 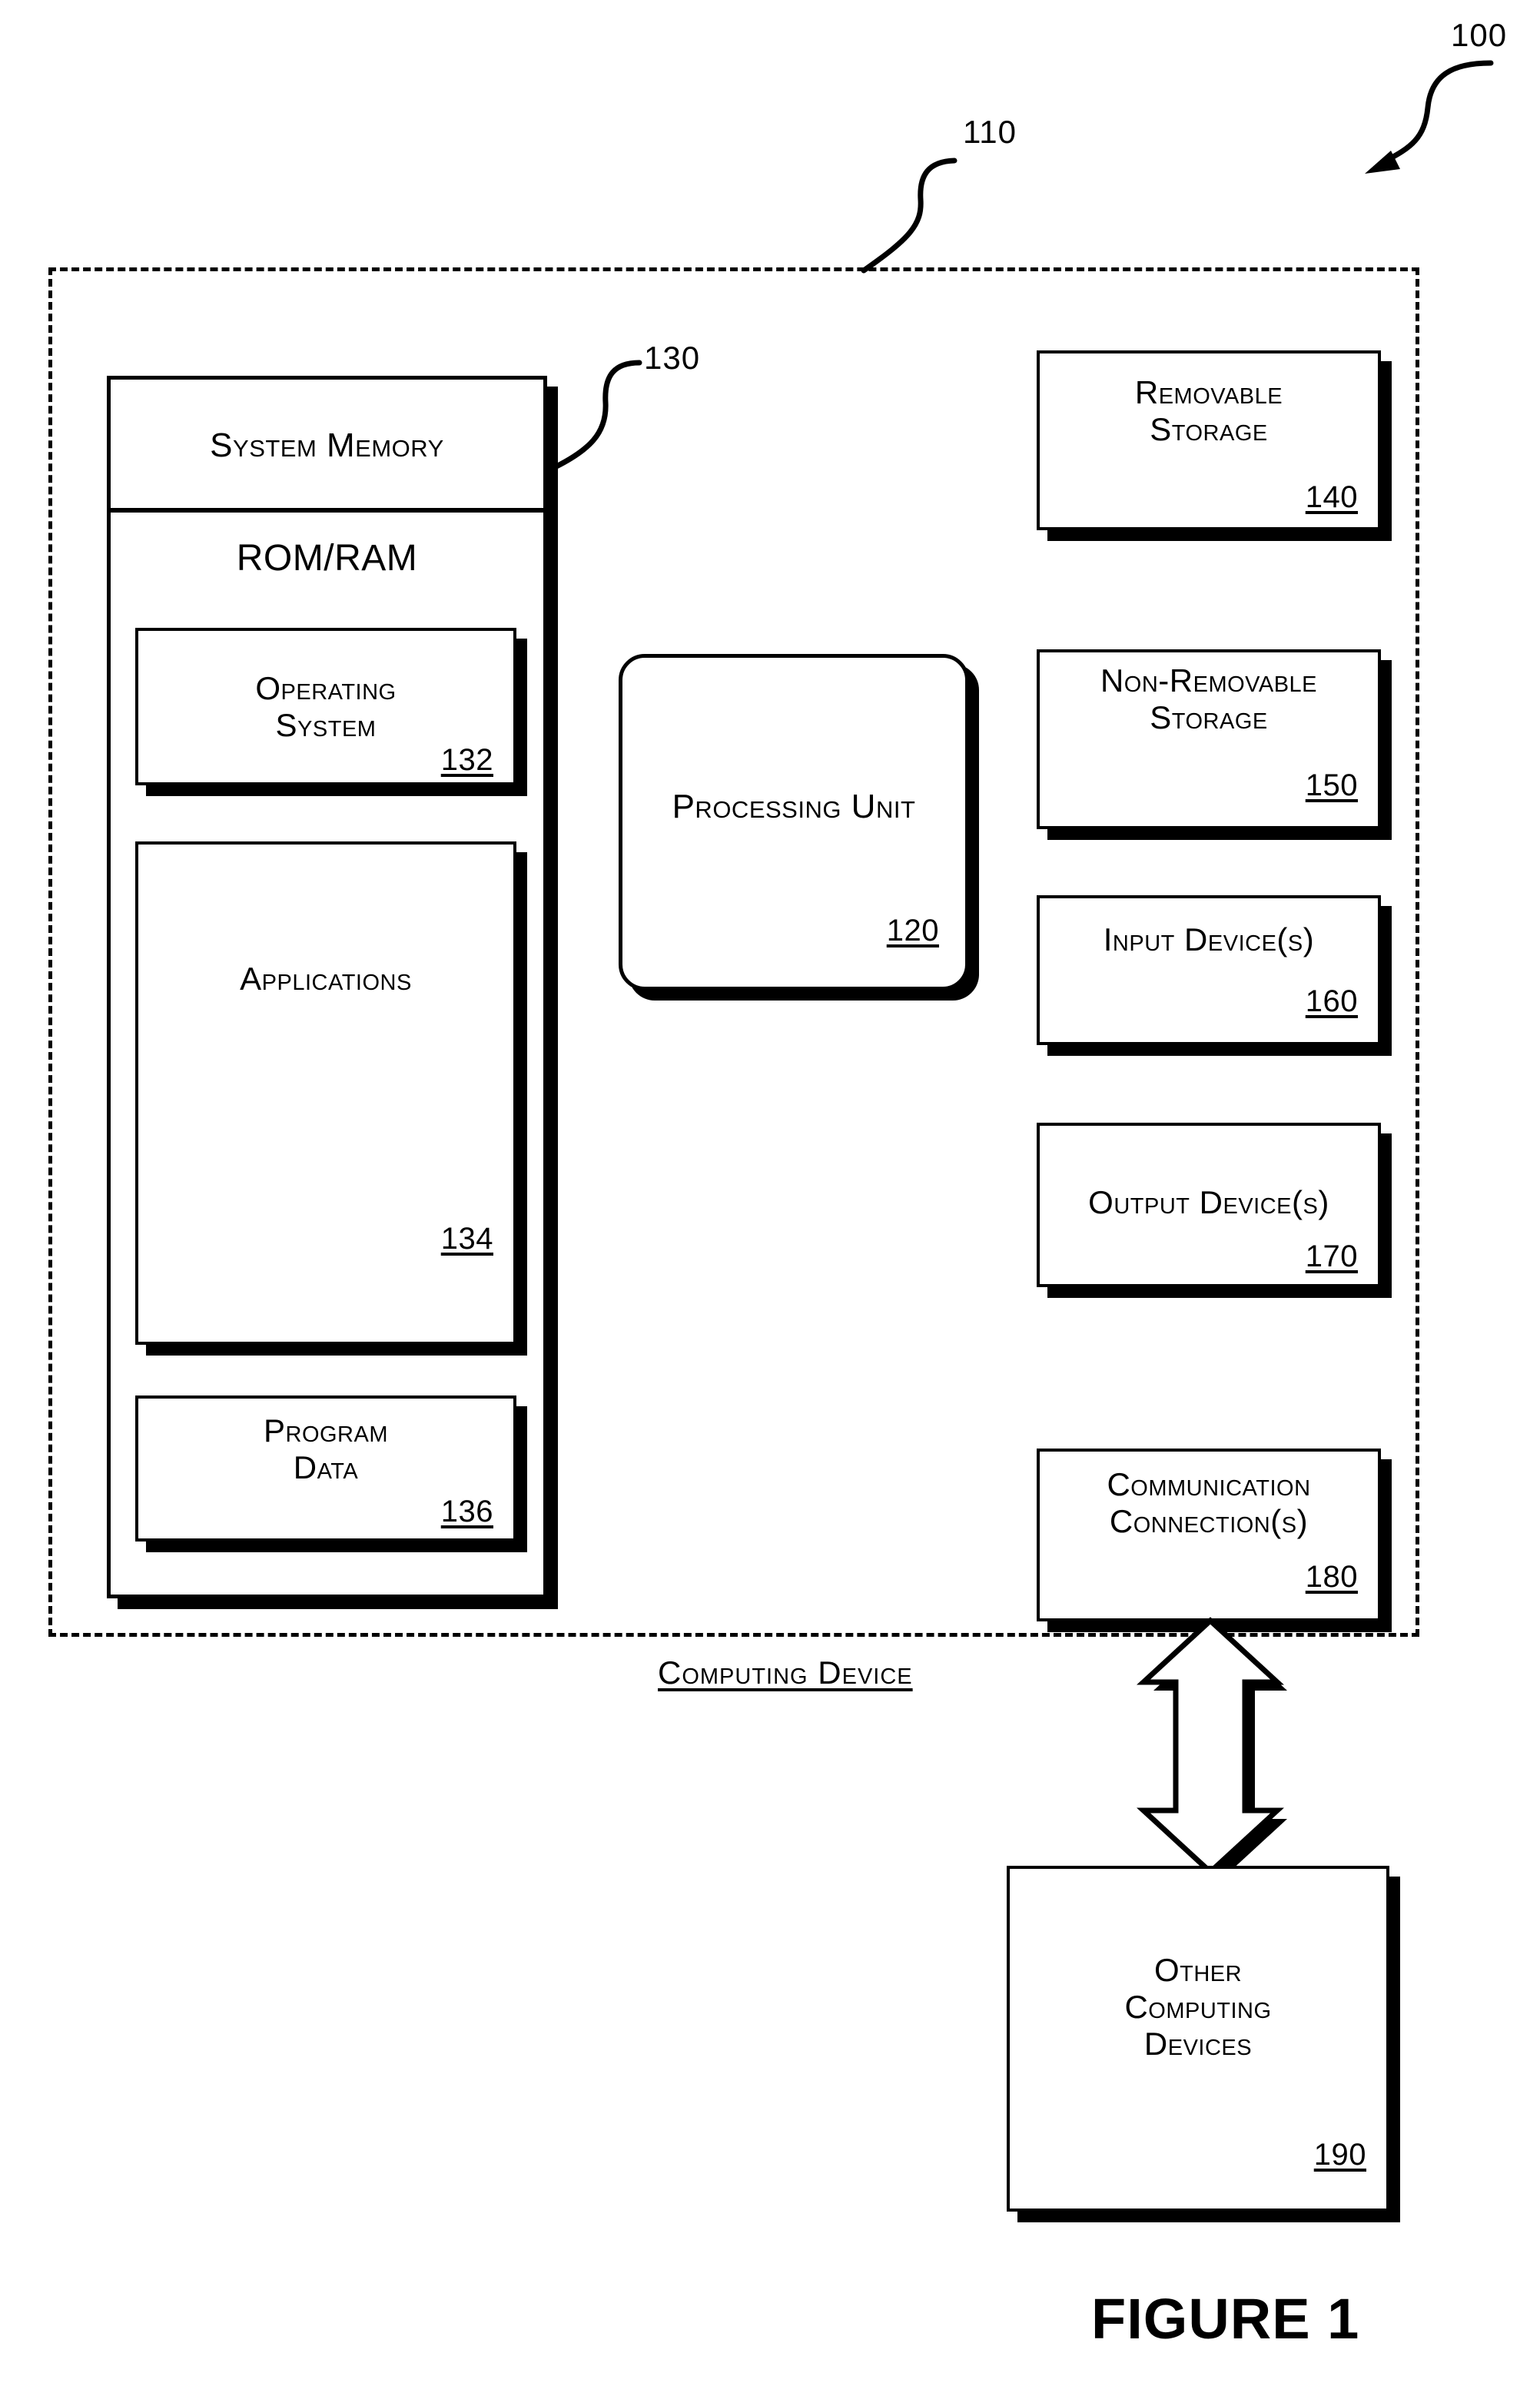 What do you see at coordinates (785, 1672) in the screenshot?
I see `computing-device-caption: Computing Device` at bounding box center [785, 1672].